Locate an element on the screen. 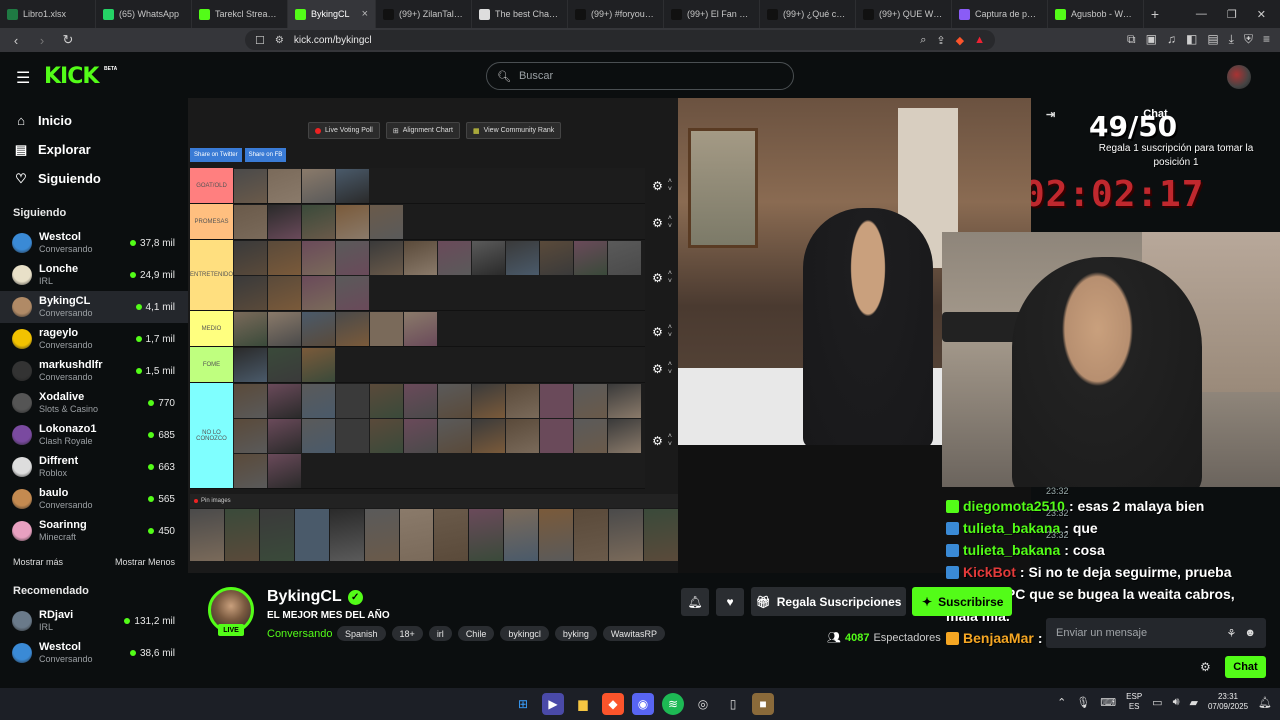  new-tab-button: + is located at coordinates (1155, 14).